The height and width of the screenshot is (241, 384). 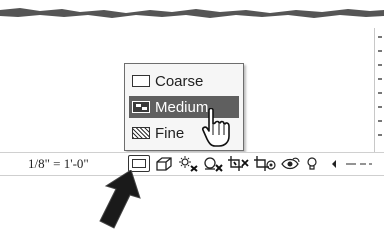 I want to click on view-scale: 1/8" = 1'-0", so click(x=58, y=164).